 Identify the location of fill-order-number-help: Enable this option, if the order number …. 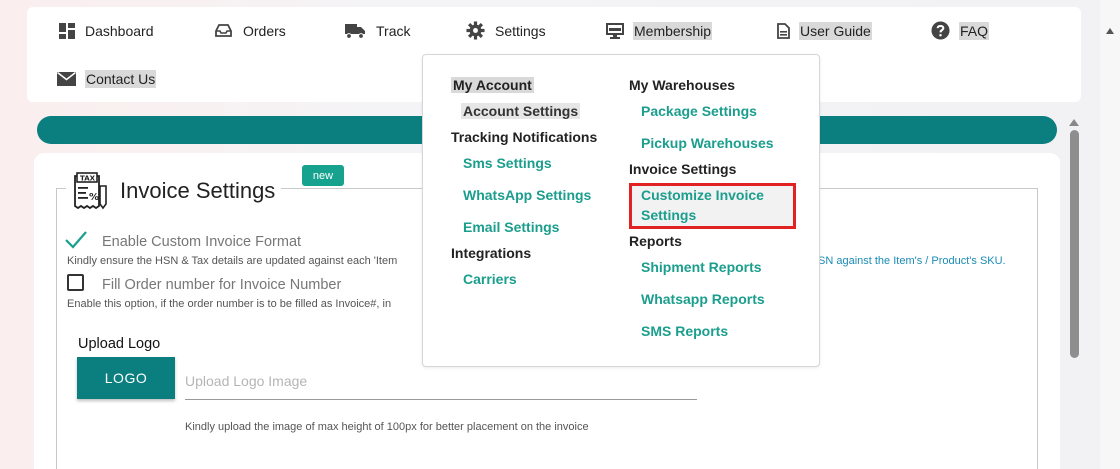
(229, 304).